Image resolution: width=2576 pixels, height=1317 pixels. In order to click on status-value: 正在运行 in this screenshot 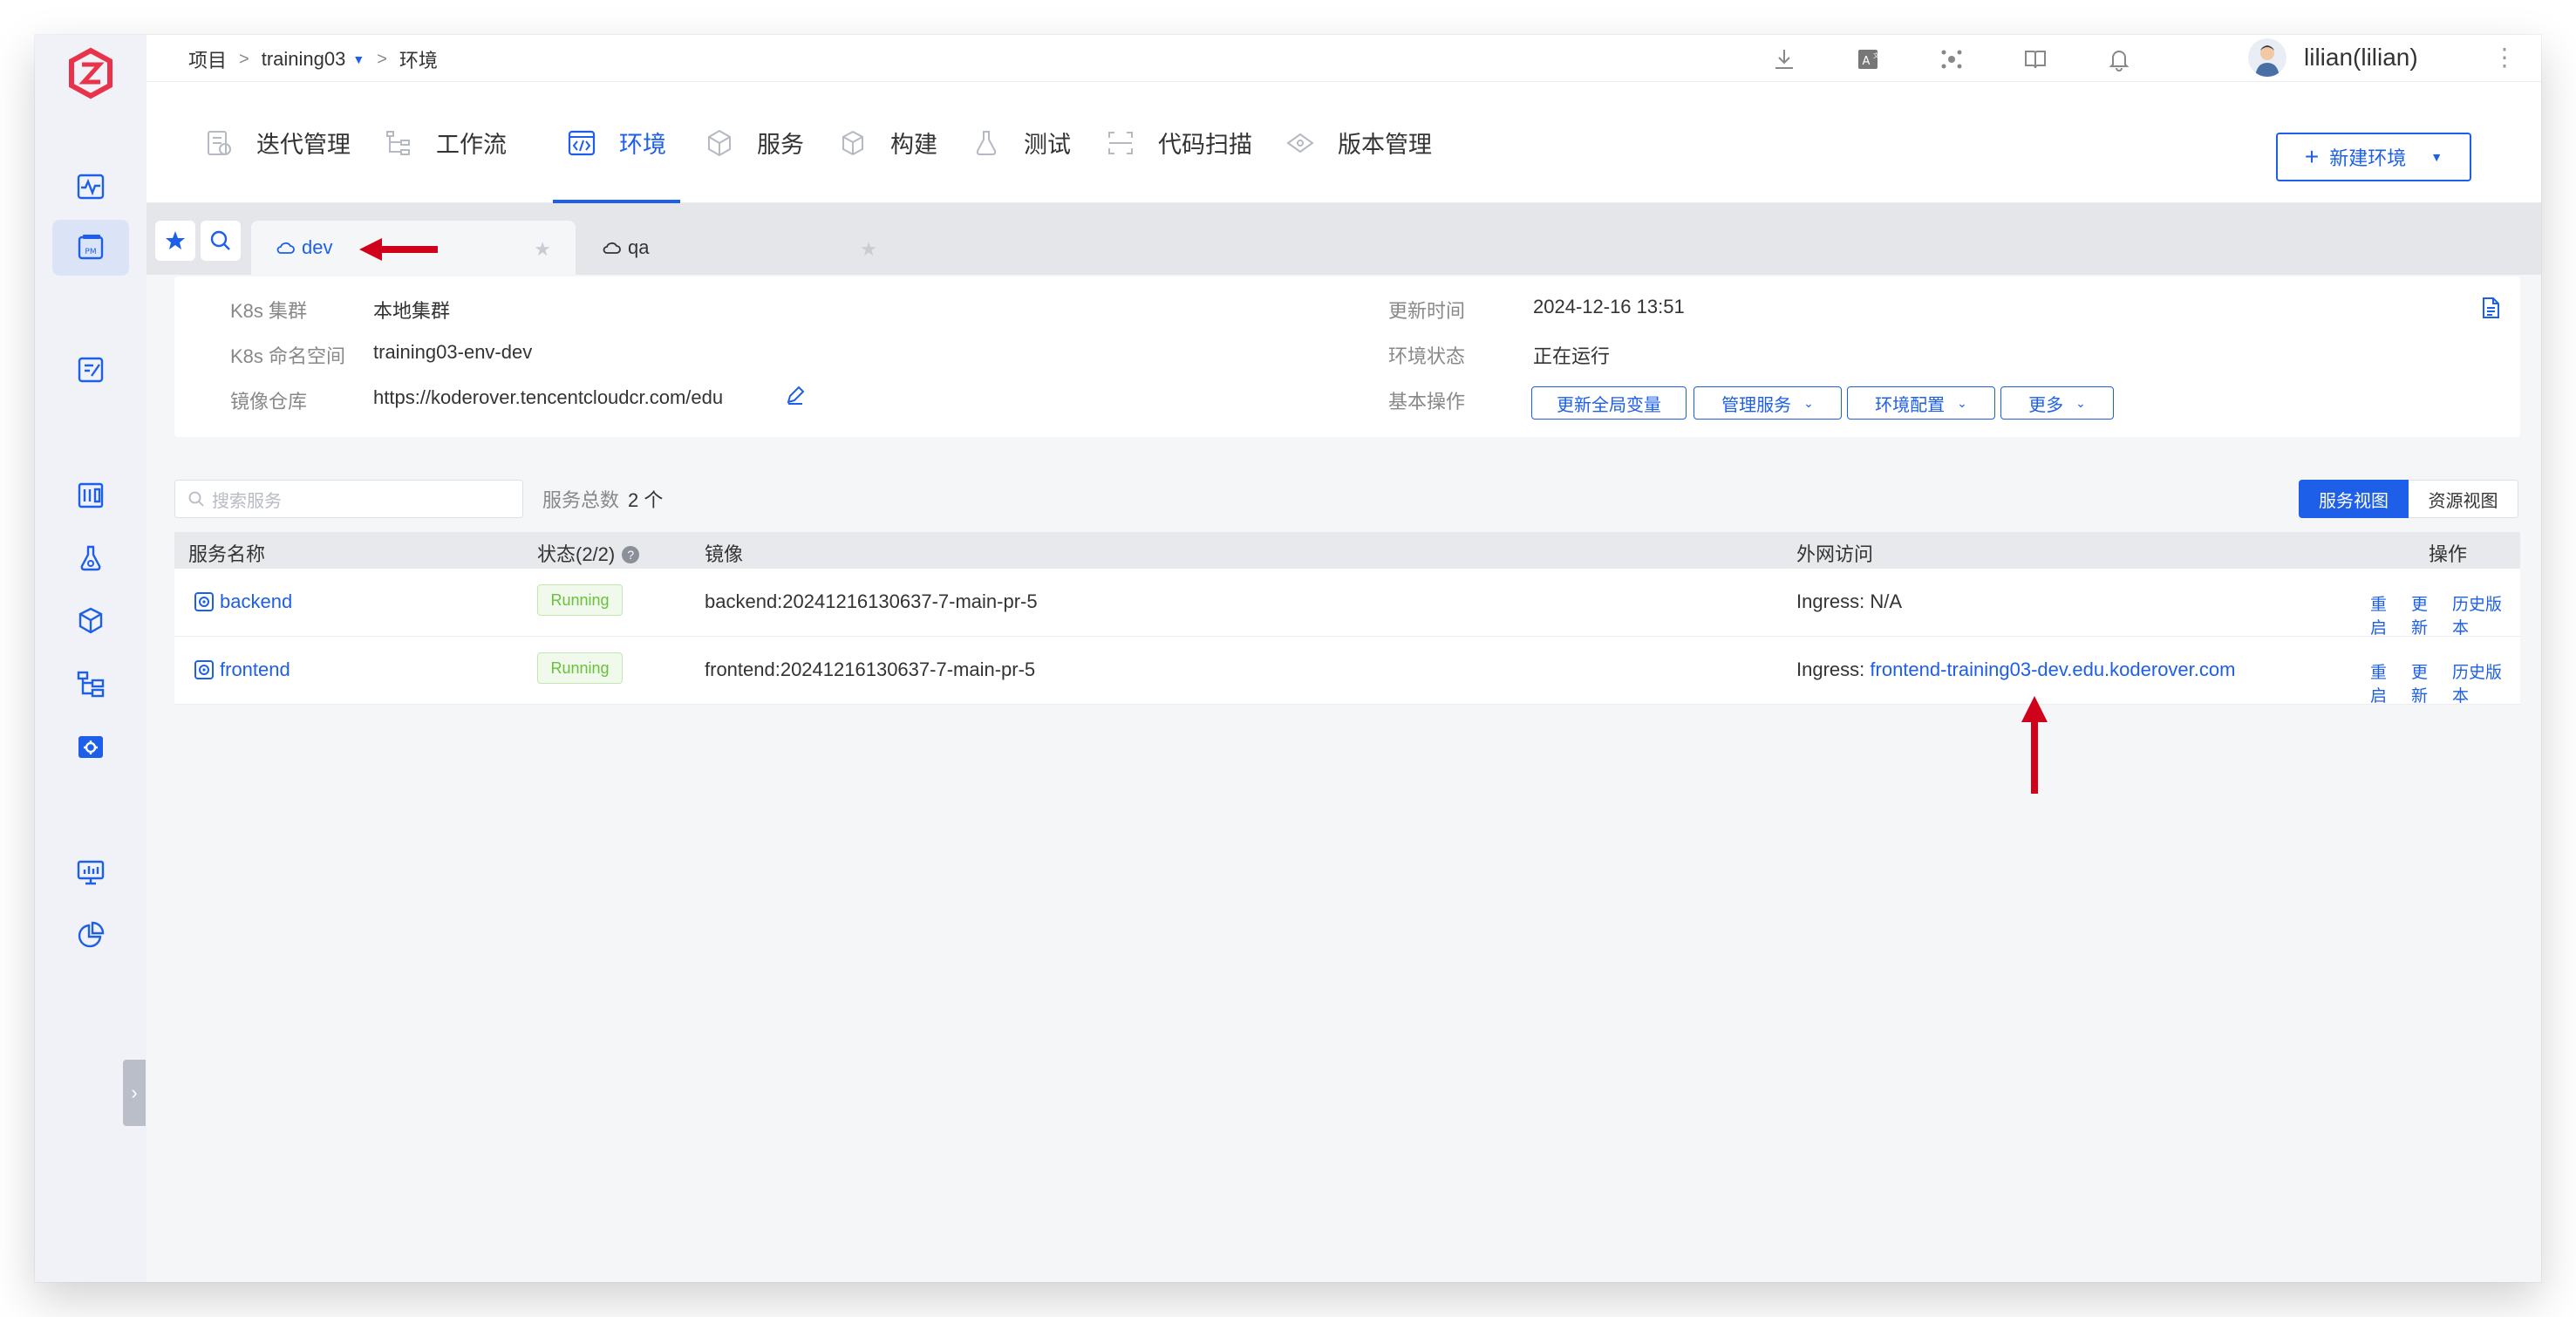, I will do `click(1572, 356)`.